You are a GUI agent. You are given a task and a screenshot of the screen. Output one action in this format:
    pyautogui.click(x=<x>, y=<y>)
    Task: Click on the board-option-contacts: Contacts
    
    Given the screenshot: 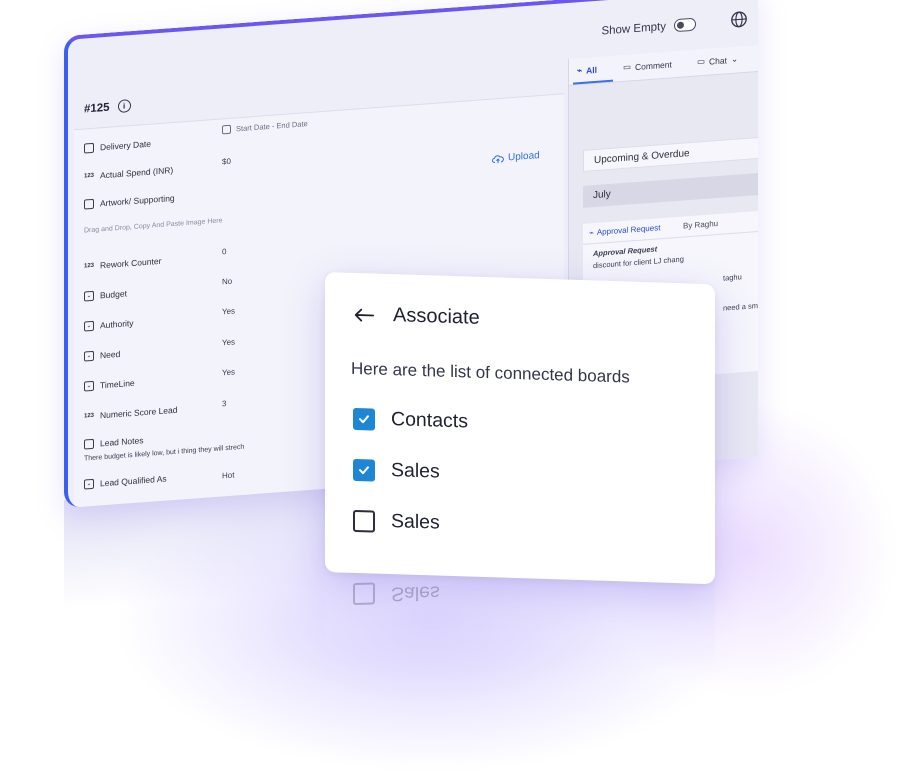 What is the action you would take?
    pyautogui.click(x=410, y=420)
    